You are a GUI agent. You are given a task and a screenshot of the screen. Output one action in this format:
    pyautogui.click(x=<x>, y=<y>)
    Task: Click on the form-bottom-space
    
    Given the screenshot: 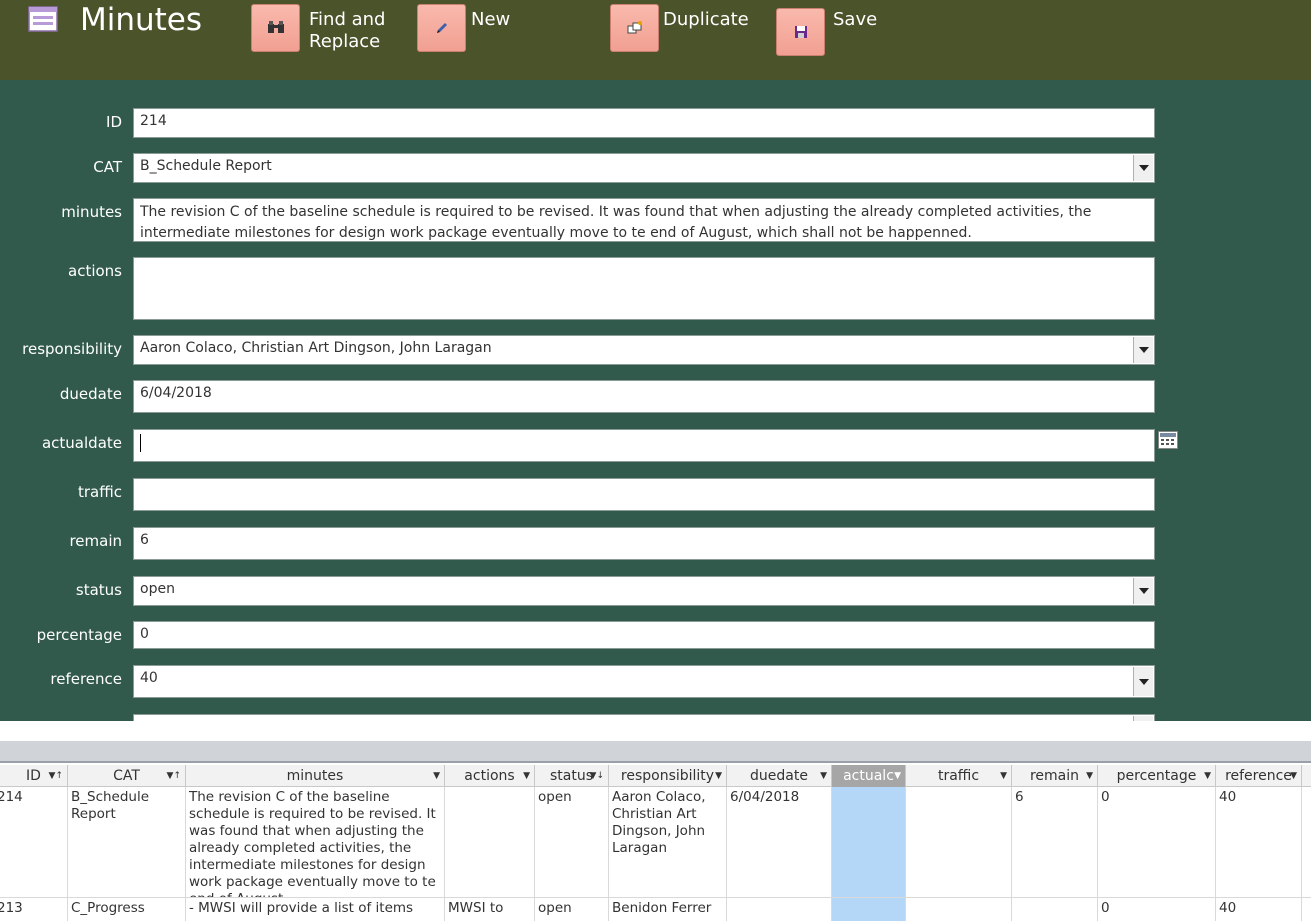 What is the action you would take?
    pyautogui.click(x=655, y=731)
    